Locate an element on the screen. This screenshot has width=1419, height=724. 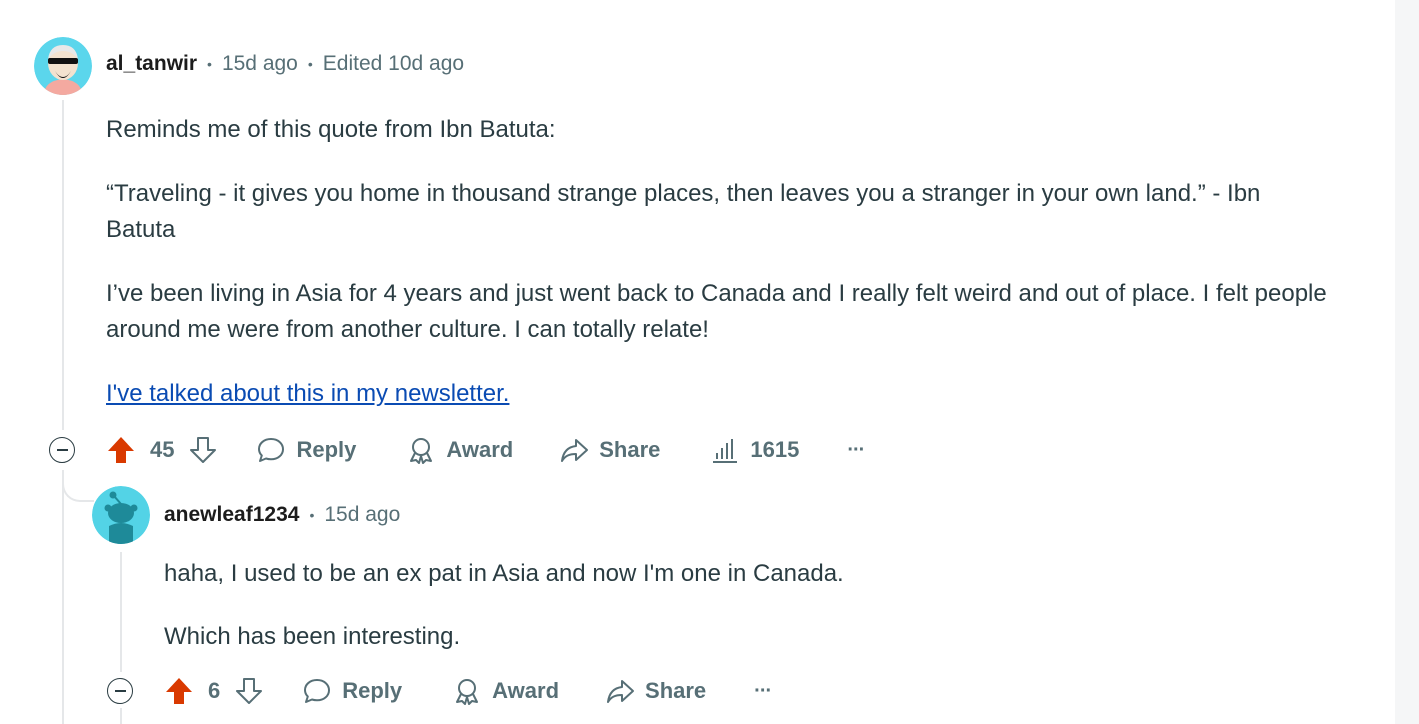
thread-line-main-lower is located at coordinates (63, 597).